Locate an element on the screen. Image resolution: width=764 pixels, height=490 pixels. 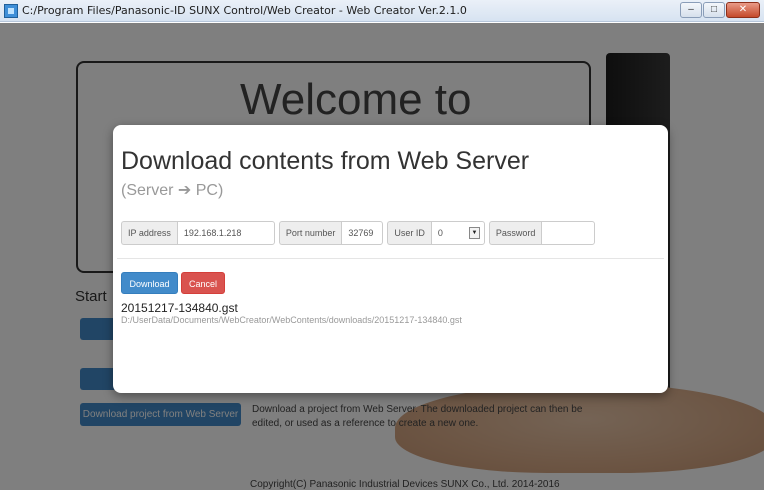
user-id-label: User ID is located at coordinates (409, 233).